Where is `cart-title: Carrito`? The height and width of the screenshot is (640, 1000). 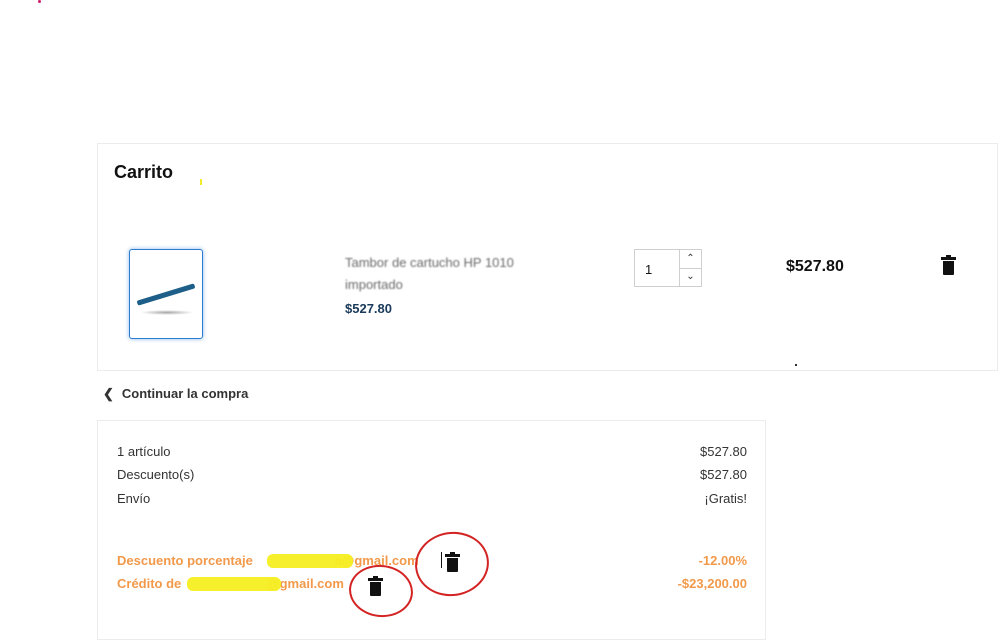
cart-title: Carrito is located at coordinates (144, 172).